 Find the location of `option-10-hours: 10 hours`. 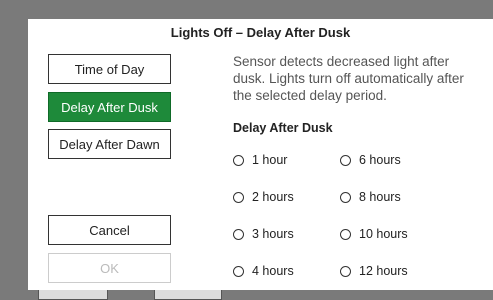

option-10-hours: 10 hours is located at coordinates (374, 234).